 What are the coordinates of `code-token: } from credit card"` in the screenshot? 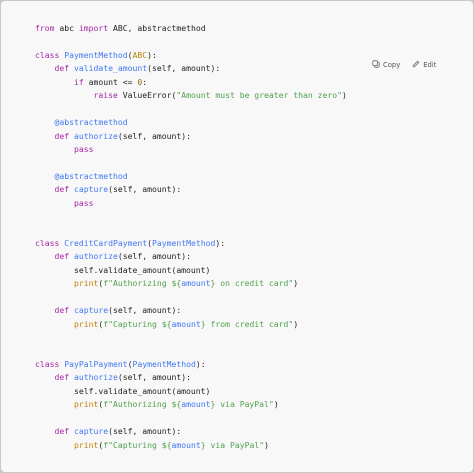 It's located at (247, 323).